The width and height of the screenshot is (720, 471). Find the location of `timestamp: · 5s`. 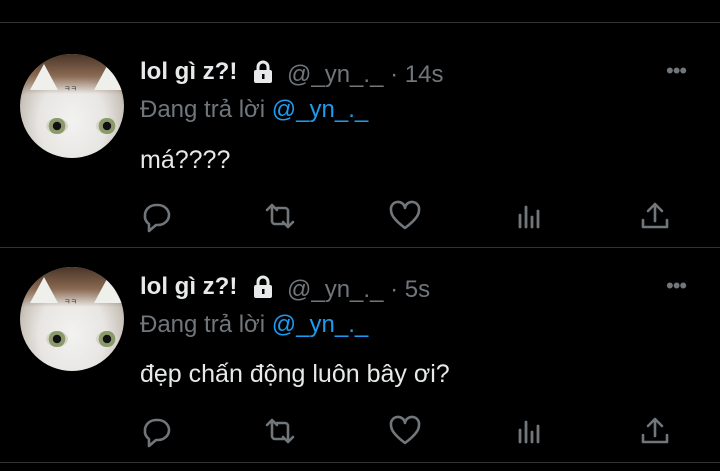

timestamp: · 5s is located at coordinates (410, 289).